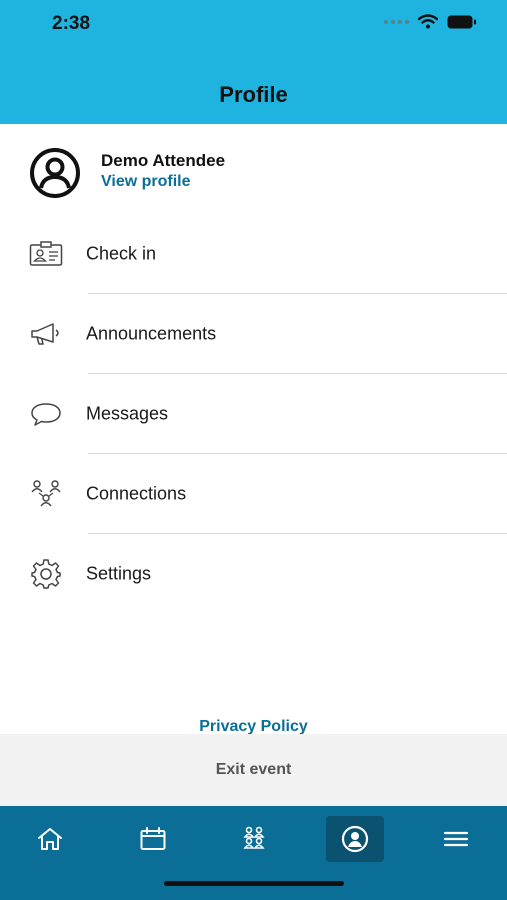  I want to click on wifi-icon, so click(428, 21).